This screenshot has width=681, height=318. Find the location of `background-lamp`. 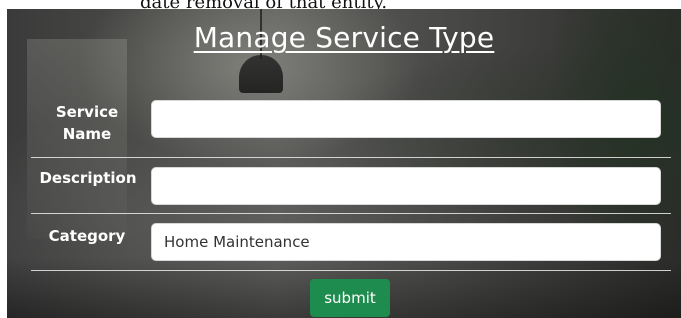

background-lamp is located at coordinates (261, 74).